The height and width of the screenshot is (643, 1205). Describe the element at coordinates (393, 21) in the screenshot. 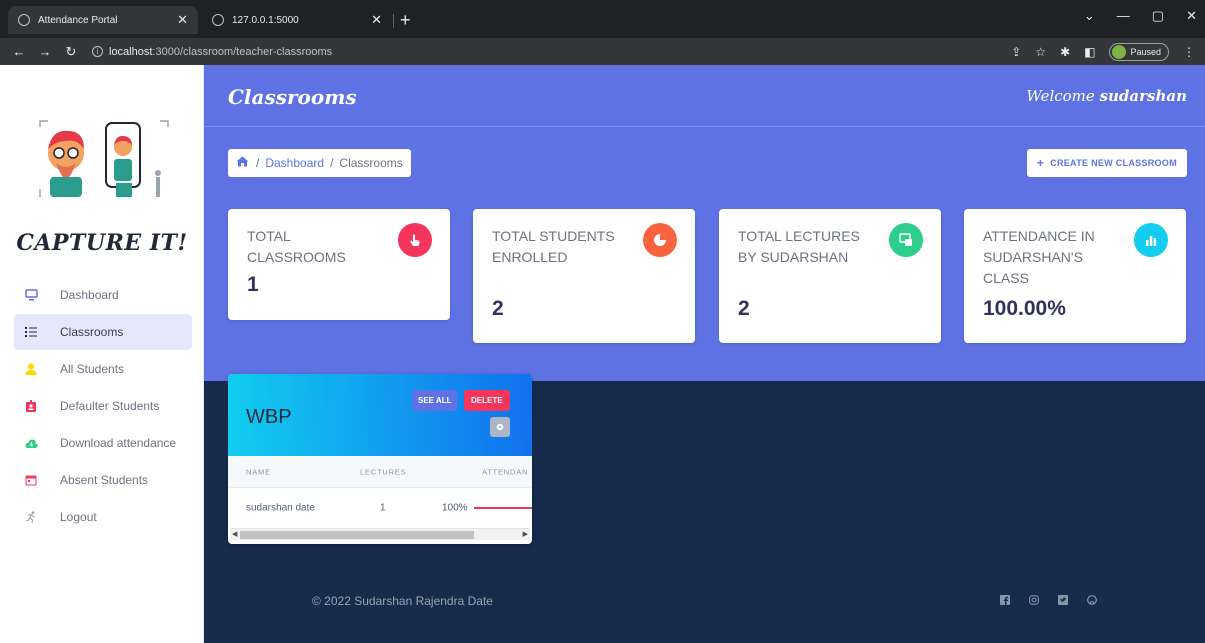

I see `tab-divider` at that location.